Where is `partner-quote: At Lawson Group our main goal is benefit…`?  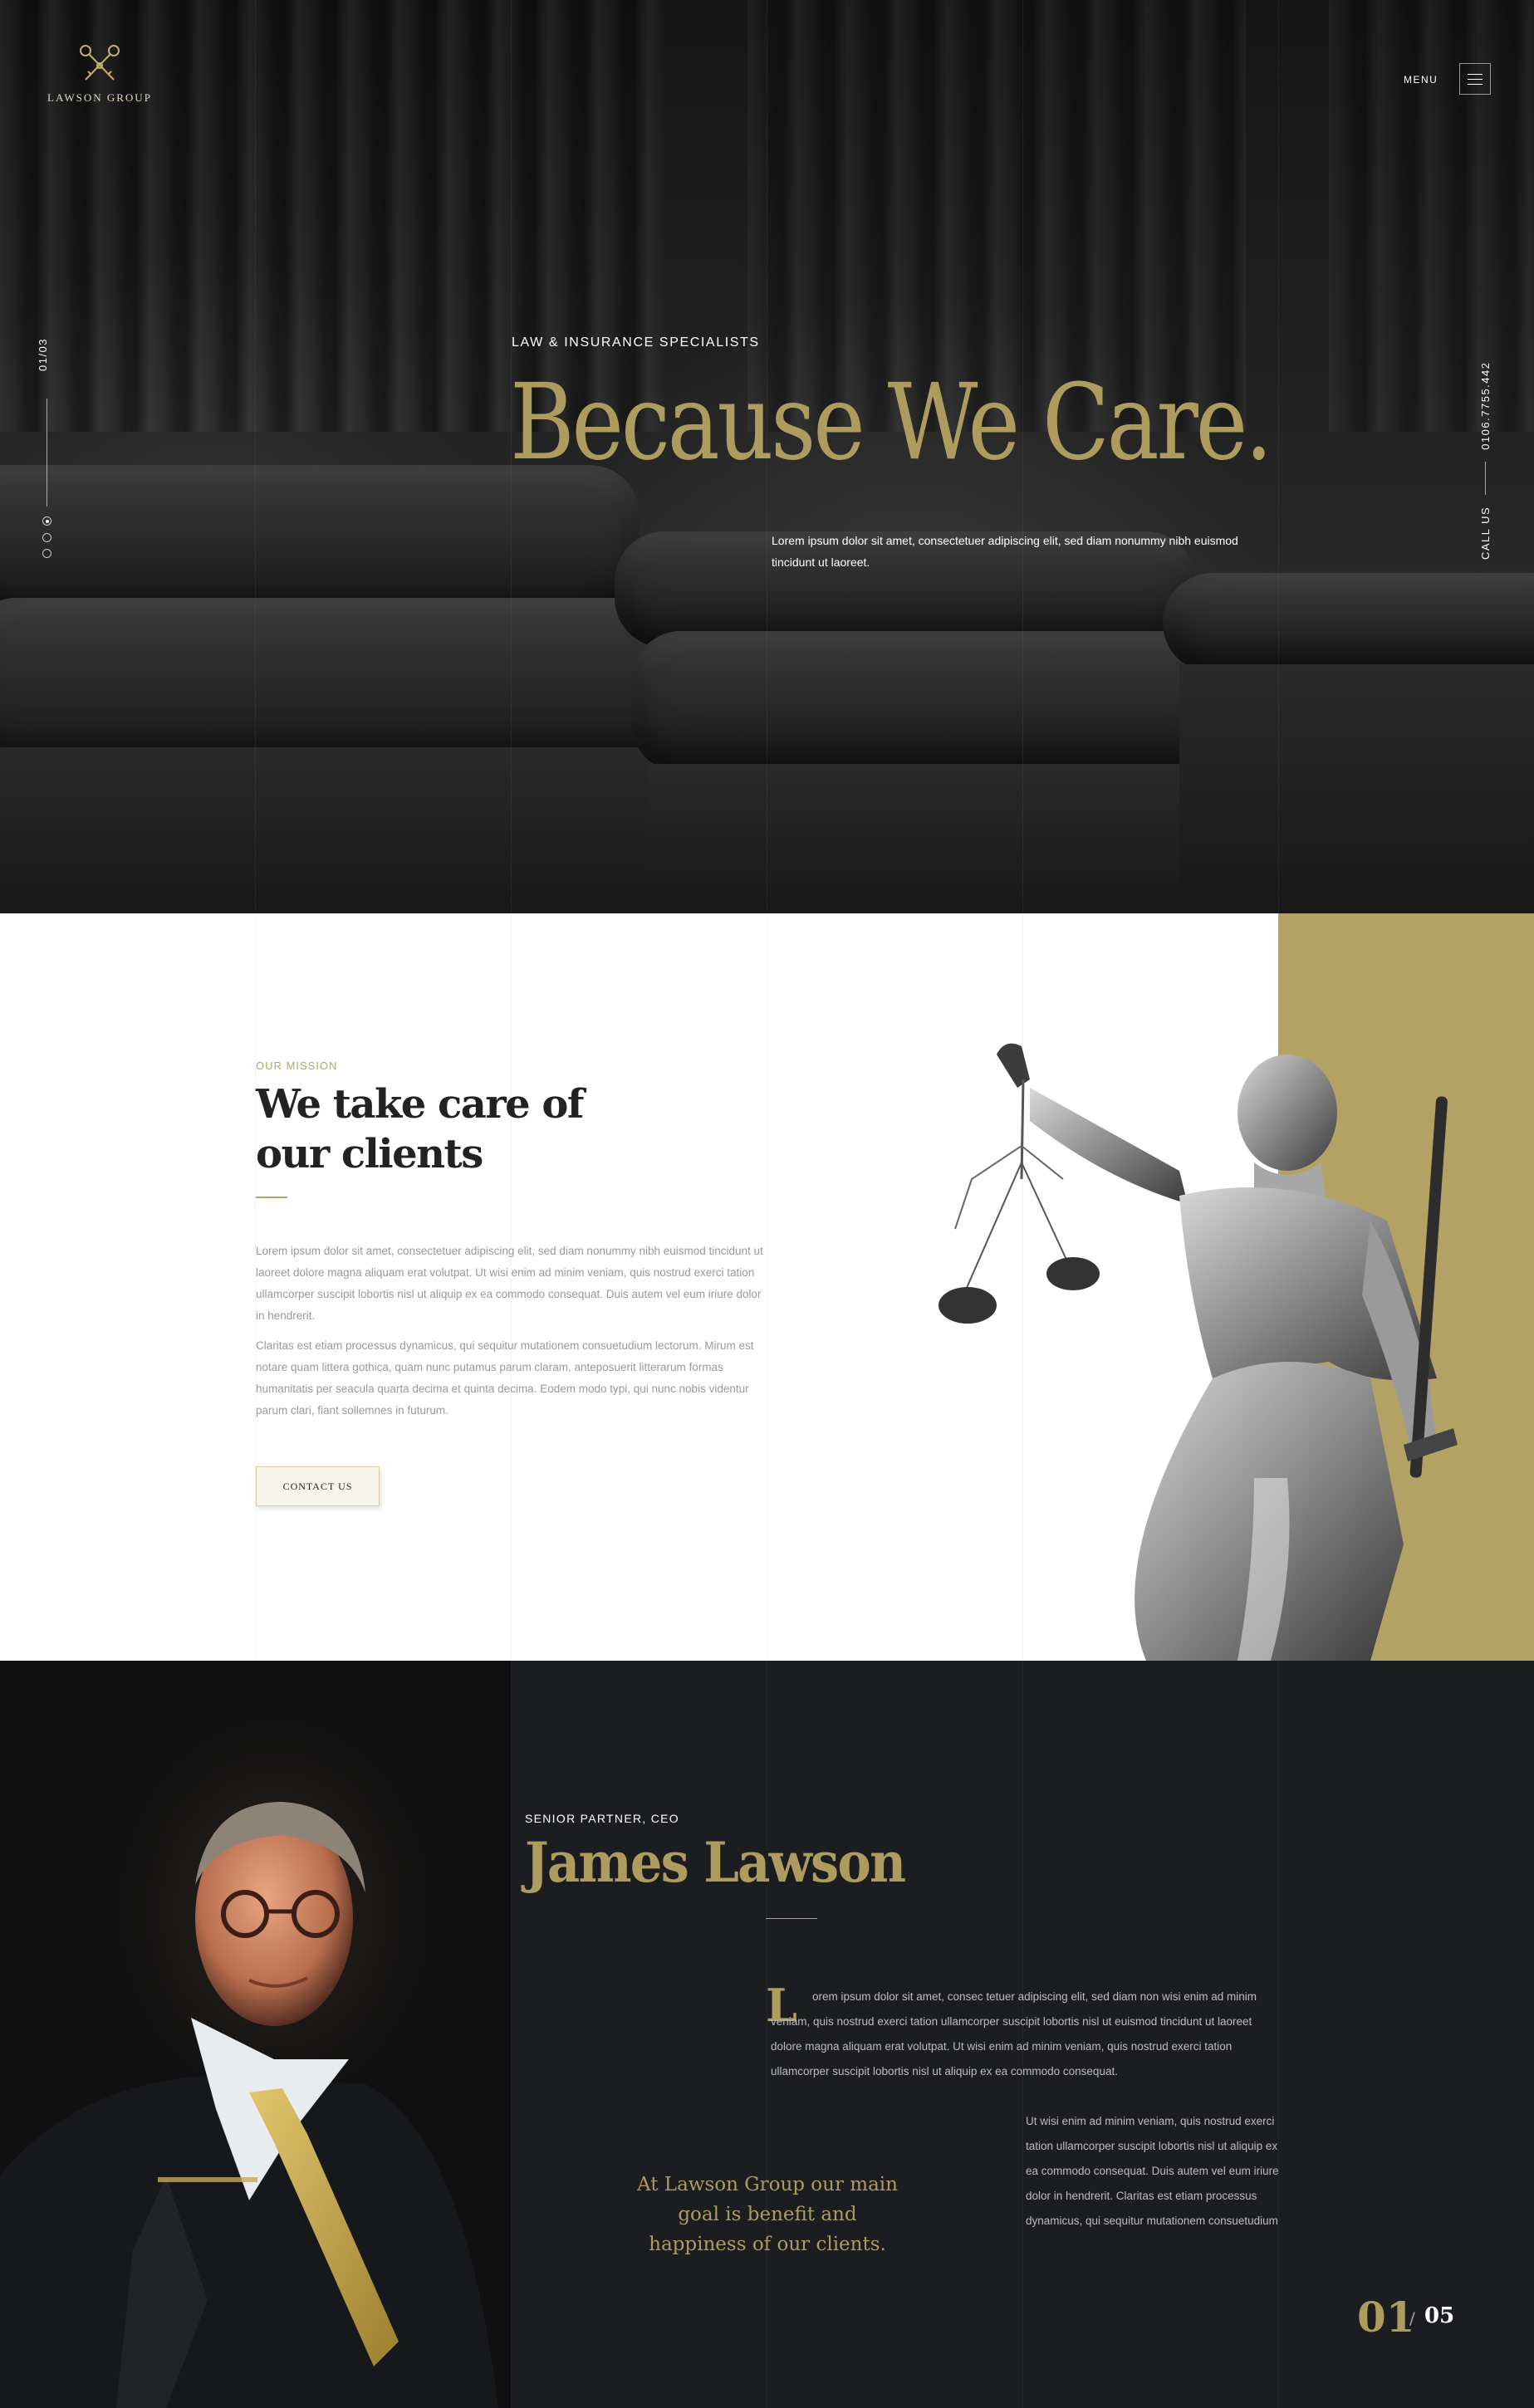
partner-quote: At Lawson Group our main goal is benefit… is located at coordinates (767, 2214).